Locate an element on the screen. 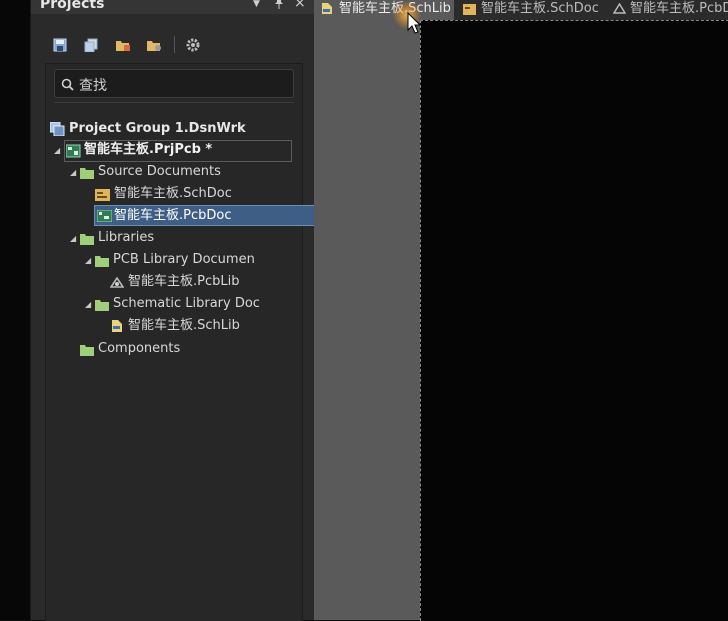  tree-folder-schematic-library: Schematic Library Doc is located at coordinates (195, 304).